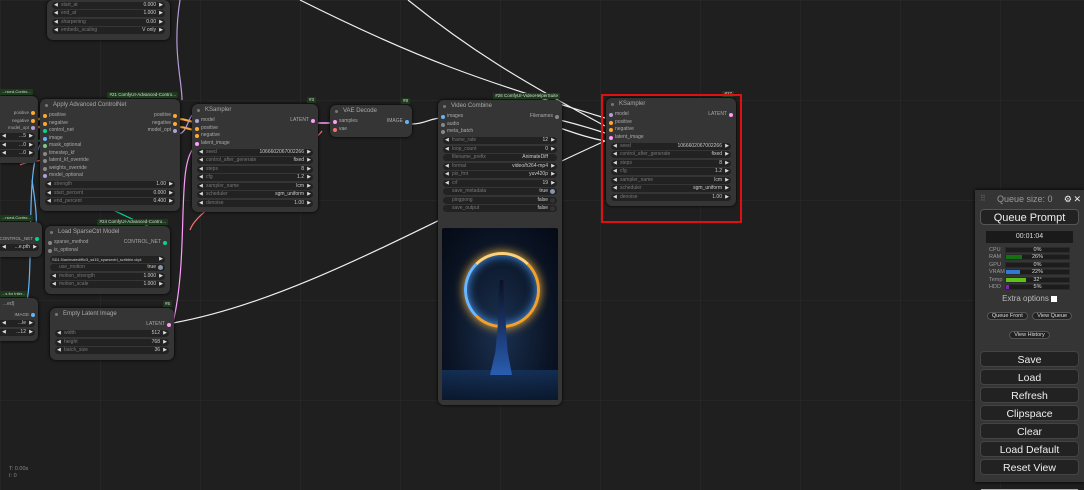  What do you see at coordinates (500, 166) in the screenshot?
I see `widget-format: ◀ format video/h264-mp4 ▶` at bounding box center [500, 166].